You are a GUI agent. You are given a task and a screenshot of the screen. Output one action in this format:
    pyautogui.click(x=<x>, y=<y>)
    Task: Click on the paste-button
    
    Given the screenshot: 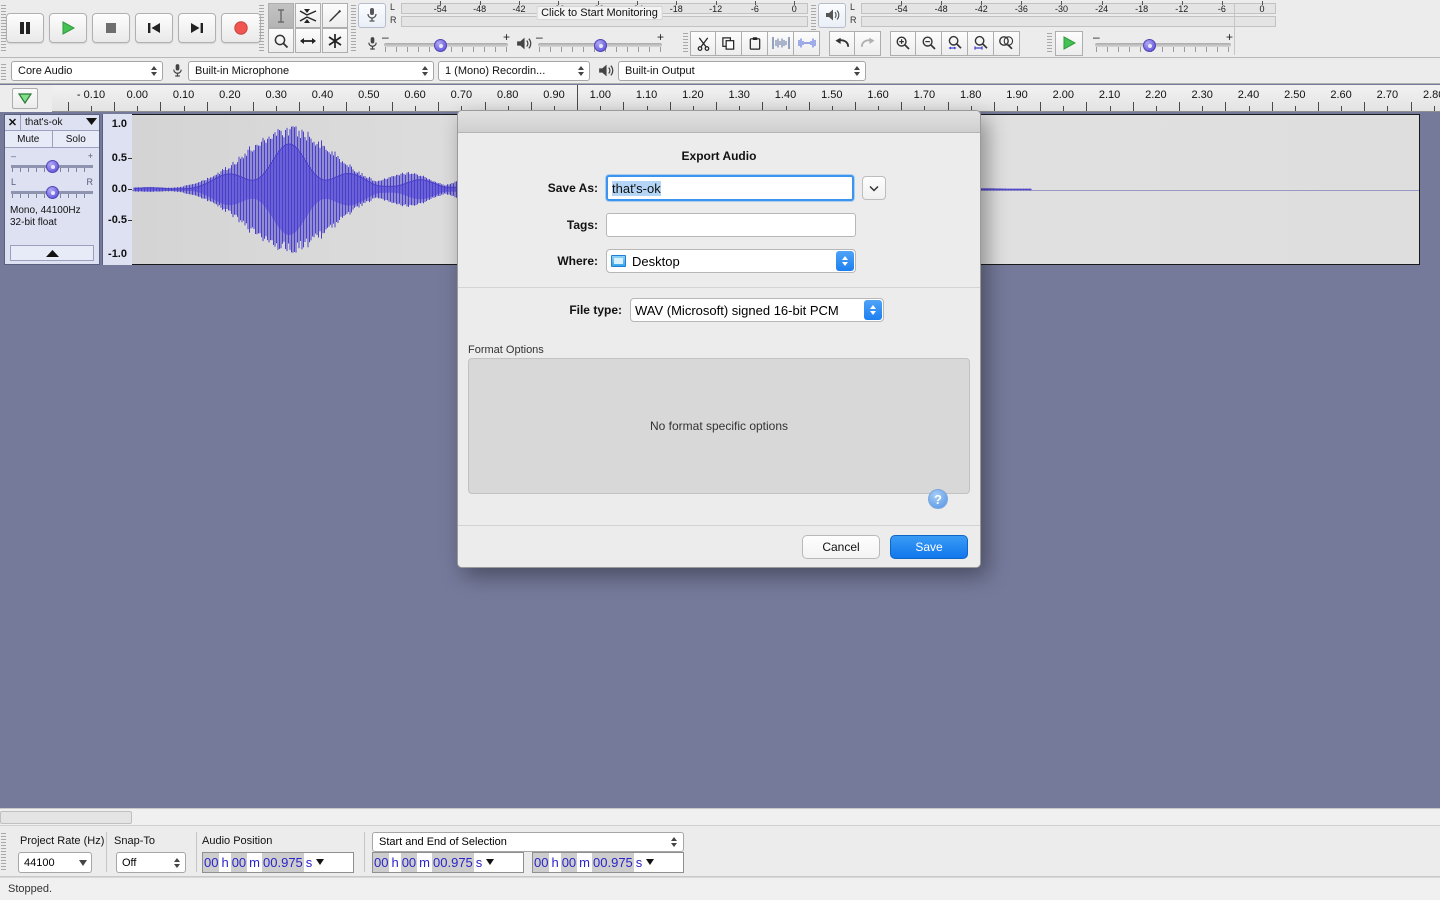 What is the action you would take?
    pyautogui.click(x=755, y=43)
    